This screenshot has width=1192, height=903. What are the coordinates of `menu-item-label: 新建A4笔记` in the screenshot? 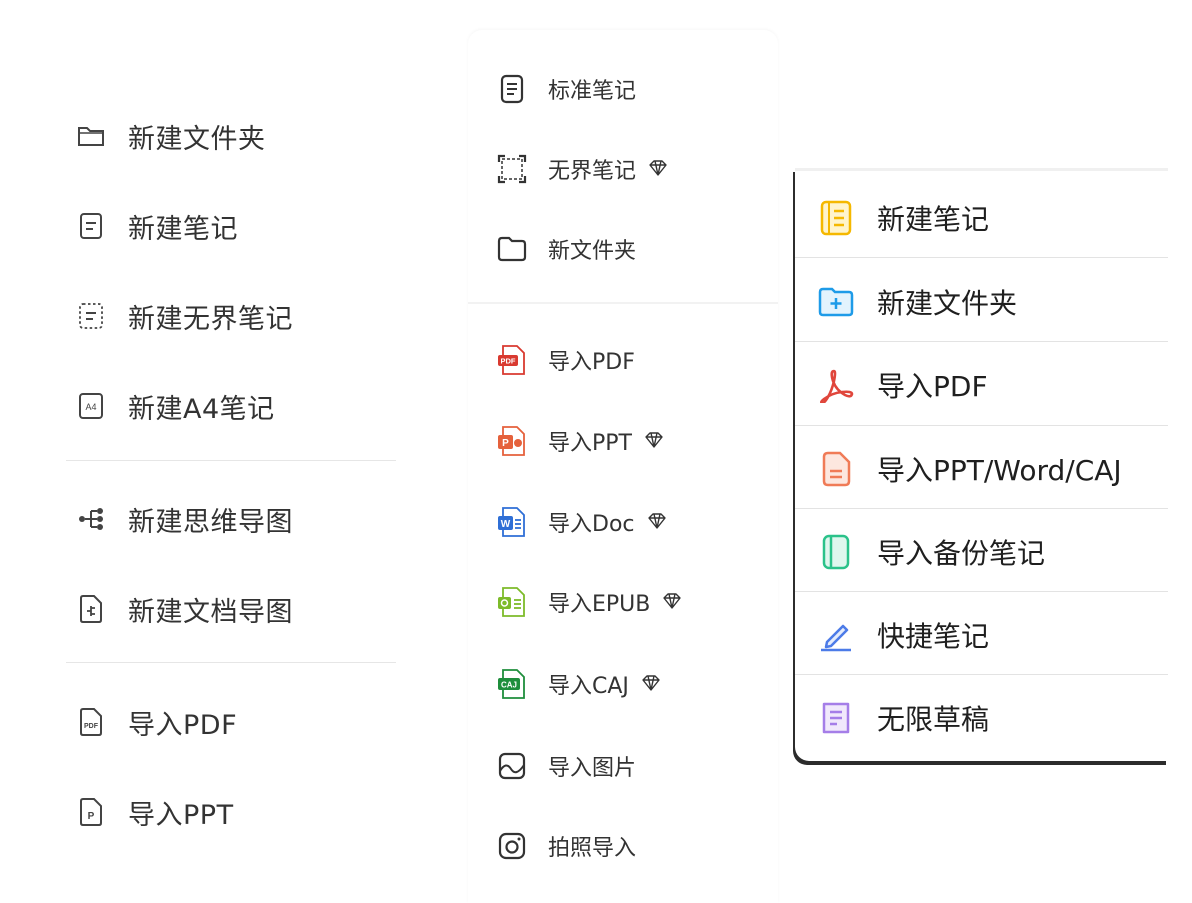 It's located at (201, 409).